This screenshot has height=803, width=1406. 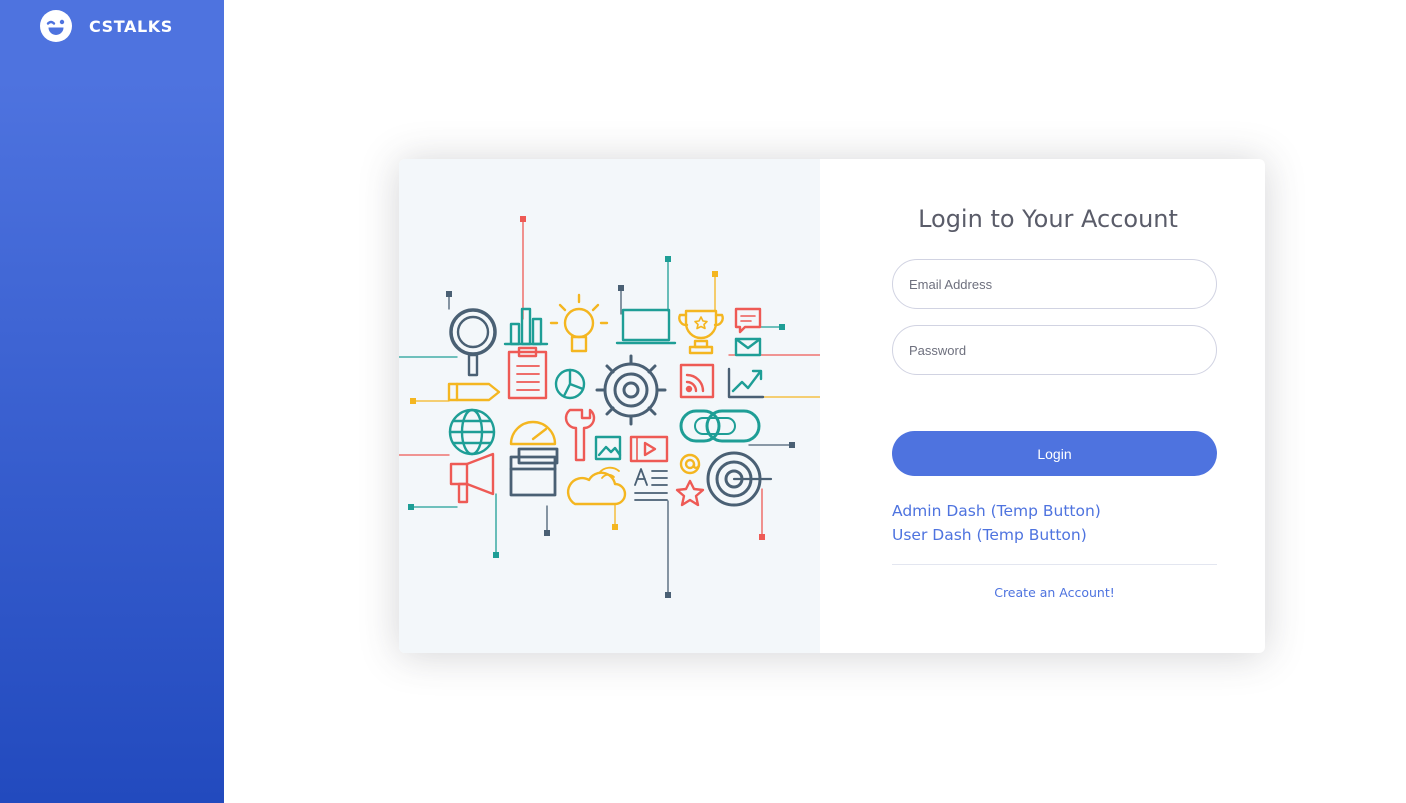 What do you see at coordinates (1048, 219) in the screenshot?
I see `page-title: Login to Your Account` at bounding box center [1048, 219].